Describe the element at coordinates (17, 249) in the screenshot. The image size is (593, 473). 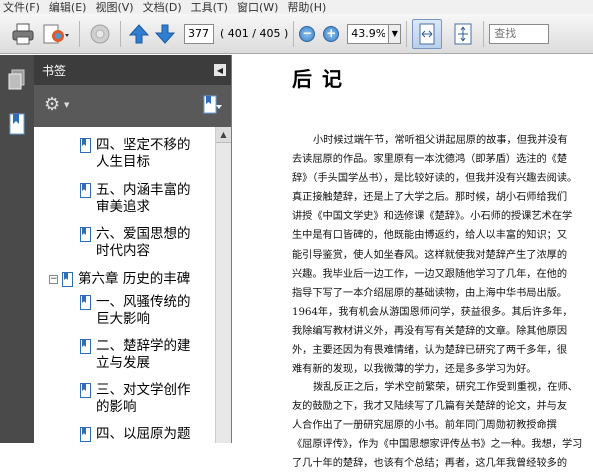
I see `navigation-rail` at that location.